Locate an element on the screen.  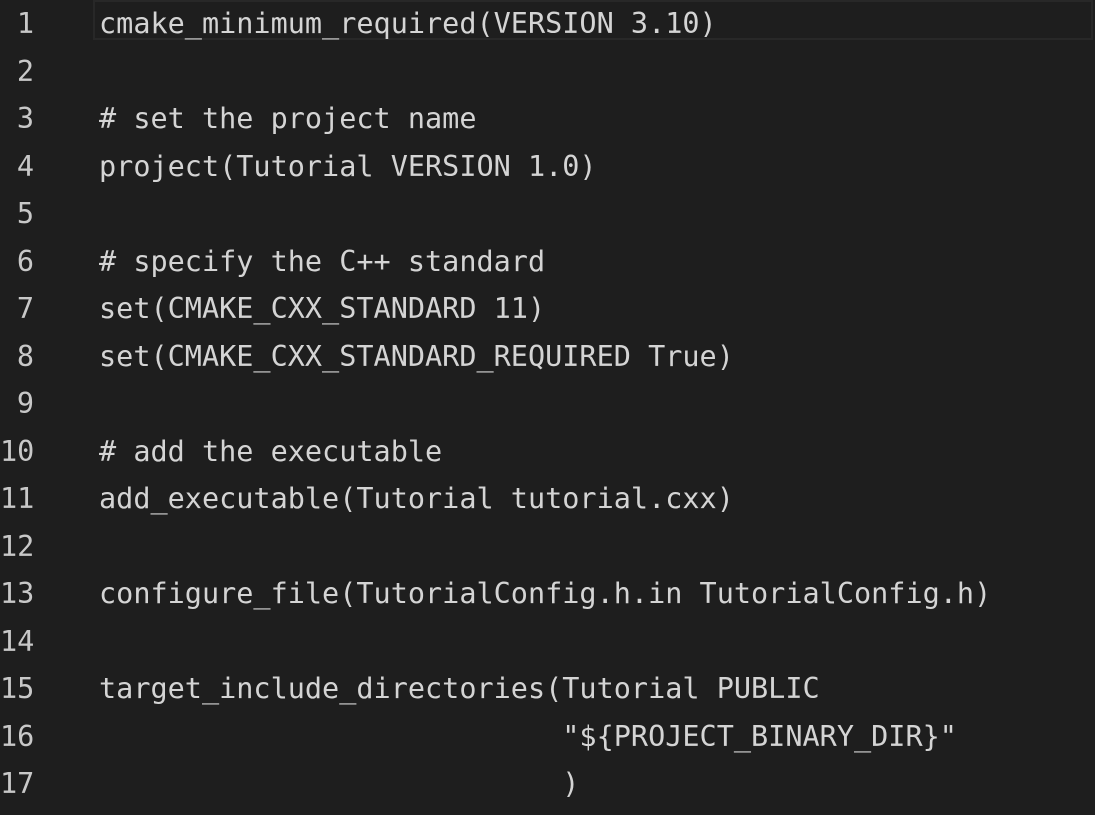
code-line: 3 # set the project name is located at coordinates (547, 119).